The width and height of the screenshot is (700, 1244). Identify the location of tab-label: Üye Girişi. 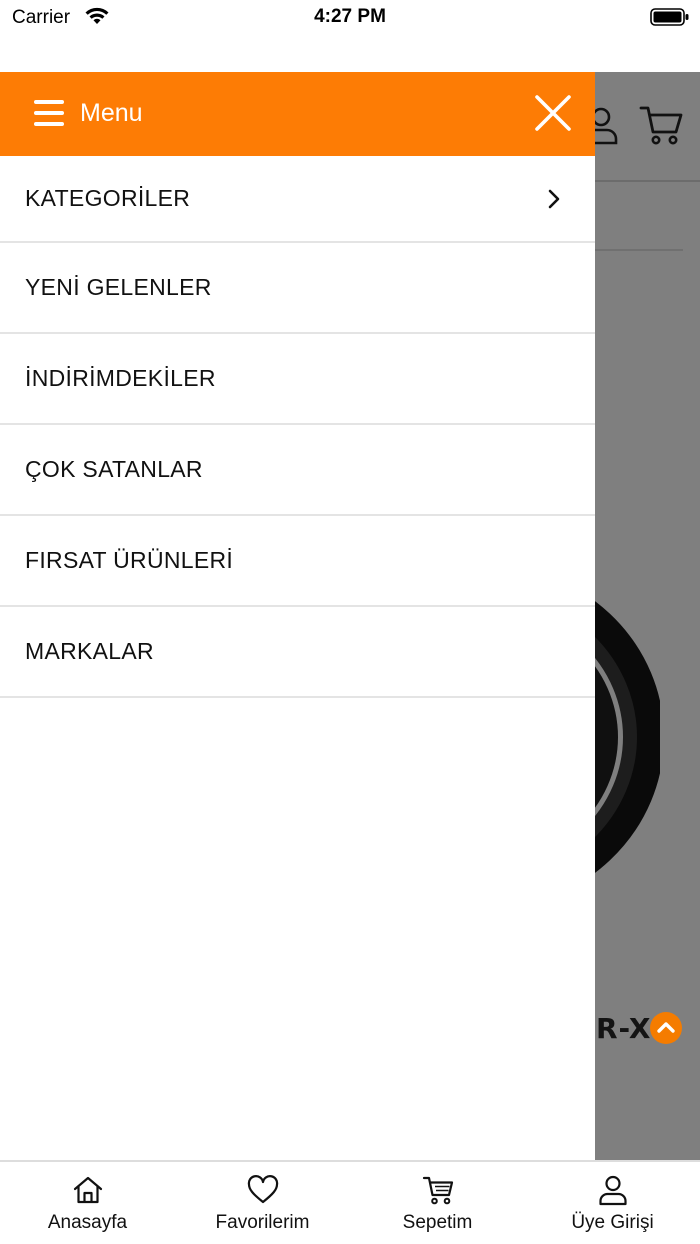
(612, 1222).